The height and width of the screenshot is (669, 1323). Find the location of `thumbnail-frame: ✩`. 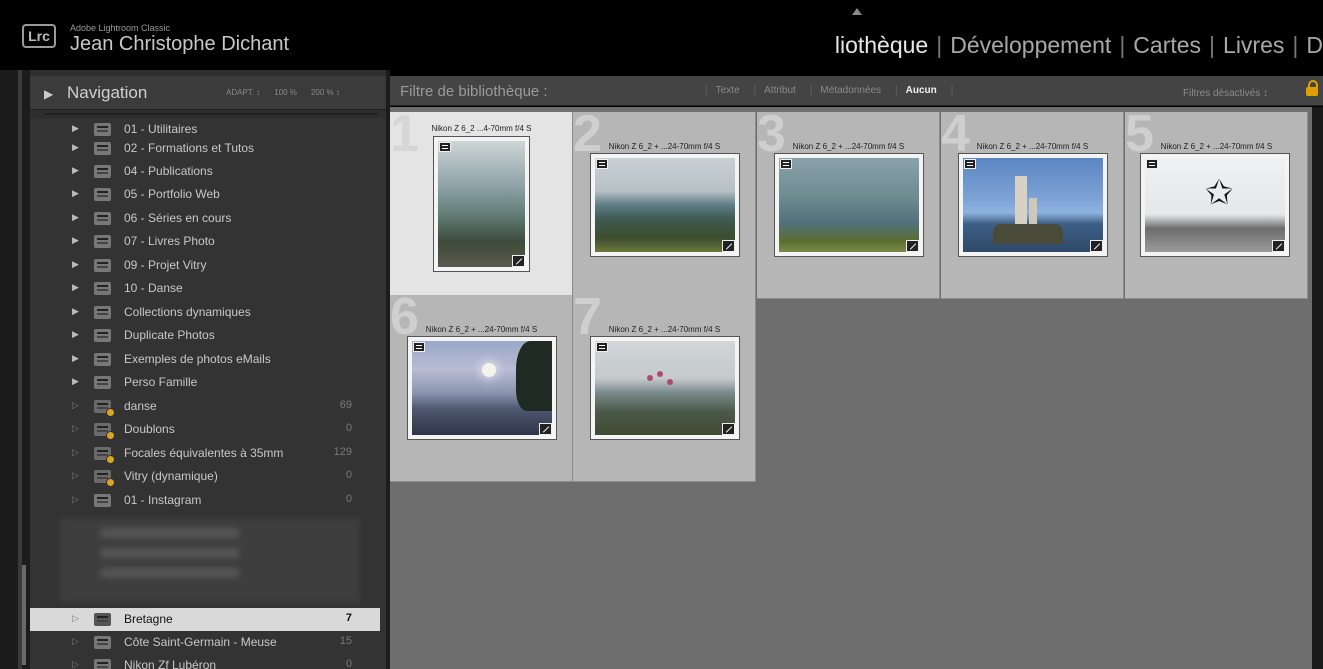

thumbnail-frame: ✩ is located at coordinates (1215, 205).